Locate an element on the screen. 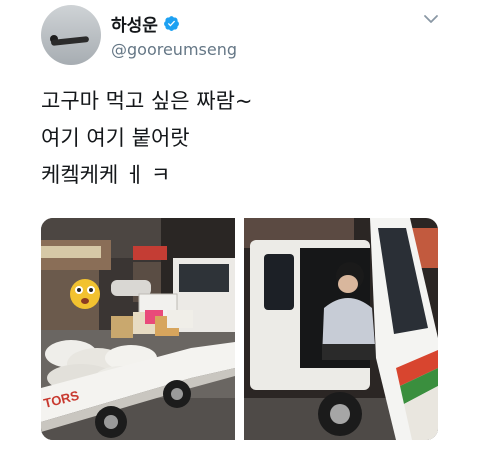  display-name: 하성운 is located at coordinates (134, 23).